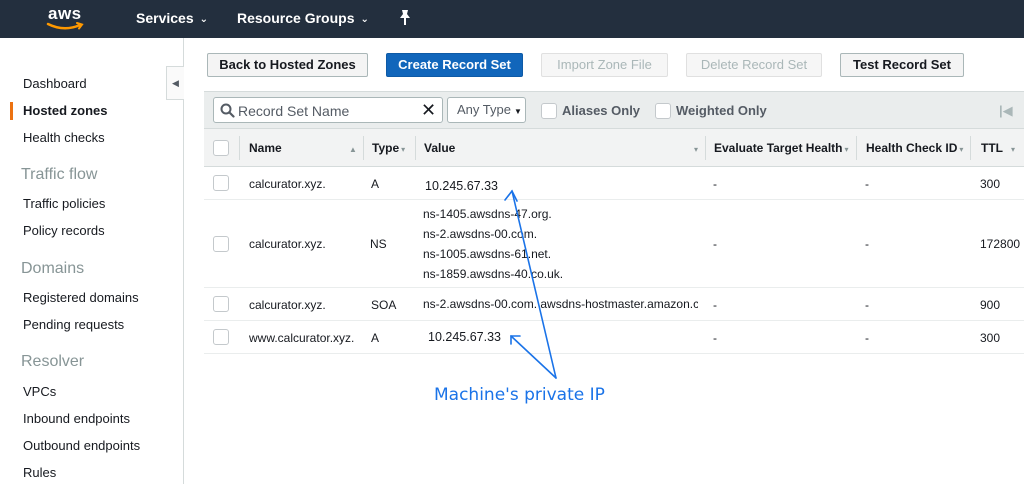 The width and height of the screenshot is (1024, 484). I want to click on annotation-label: Machine's private IP, so click(519, 395).